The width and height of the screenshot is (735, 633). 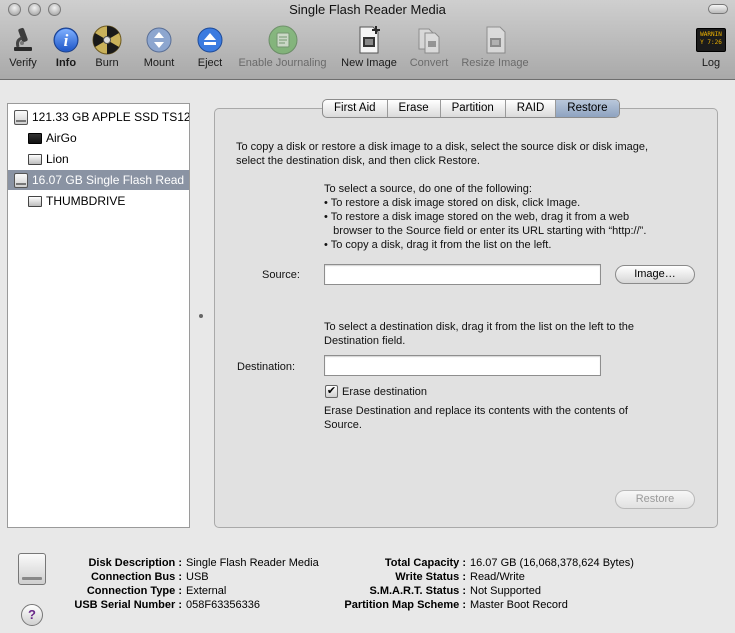 I want to click on burn-button: Burn, so click(x=107, y=49).